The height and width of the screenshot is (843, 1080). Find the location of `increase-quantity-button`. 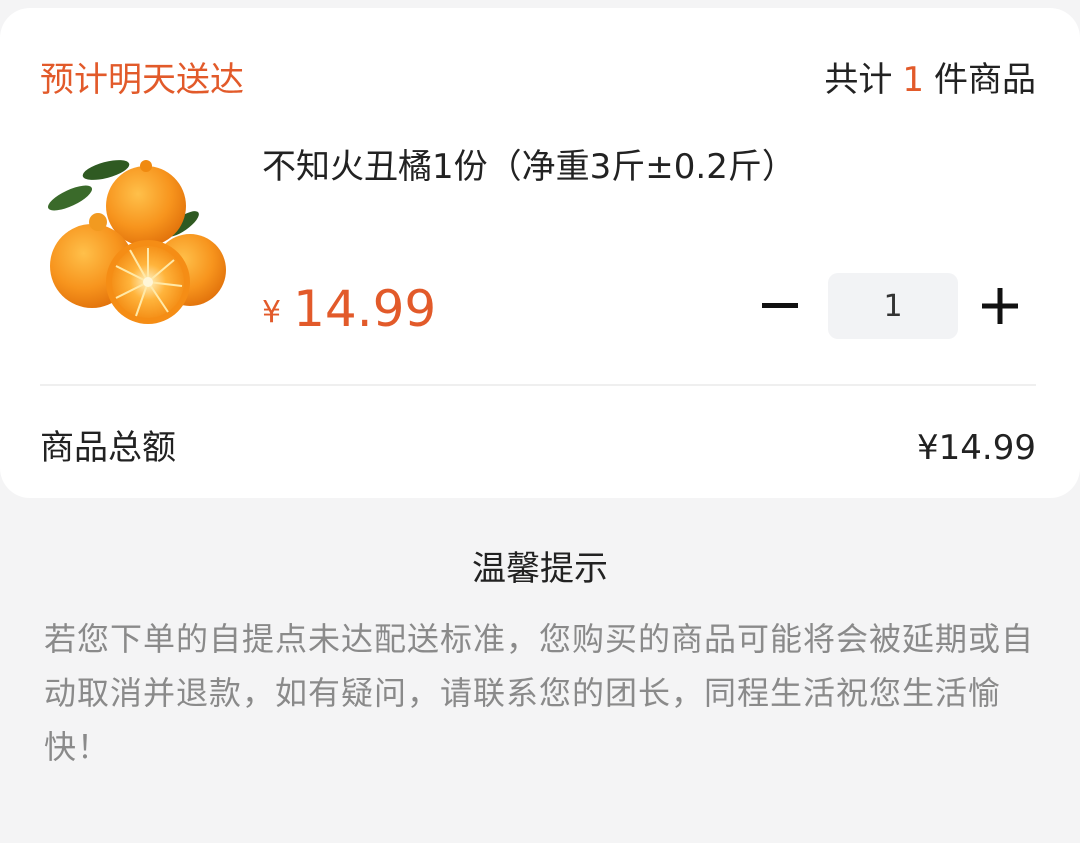

increase-quantity-button is located at coordinates (1000, 306).